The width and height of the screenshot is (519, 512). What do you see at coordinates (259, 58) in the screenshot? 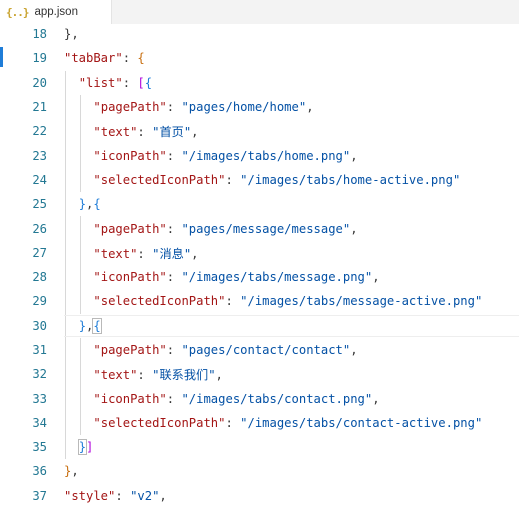
I see `code-line: 19 "tabBar": {` at bounding box center [259, 58].